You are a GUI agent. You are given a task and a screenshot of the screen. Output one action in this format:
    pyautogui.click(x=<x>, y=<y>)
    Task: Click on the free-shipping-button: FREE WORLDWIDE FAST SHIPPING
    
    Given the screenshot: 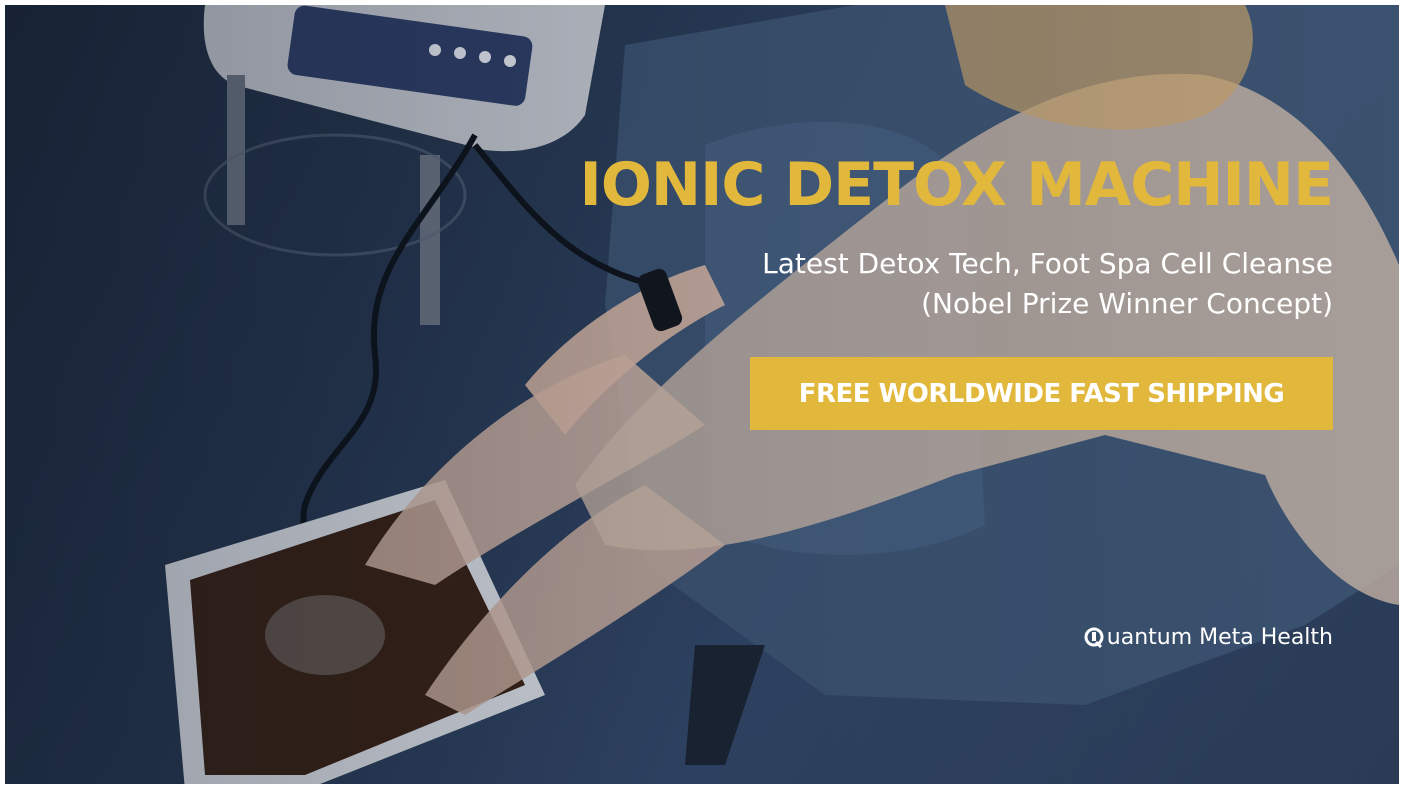 What is the action you would take?
    pyautogui.click(x=1041, y=393)
    